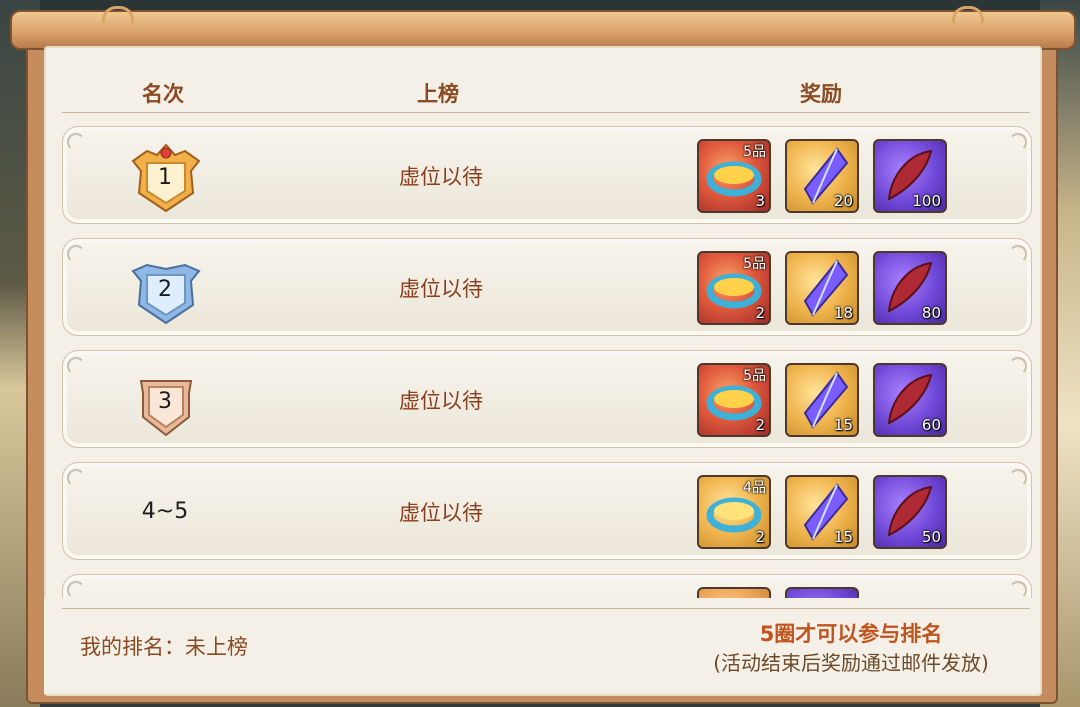  I want to click on ranking-requirement-note: 5圈才可以参与排名, so click(851, 634).